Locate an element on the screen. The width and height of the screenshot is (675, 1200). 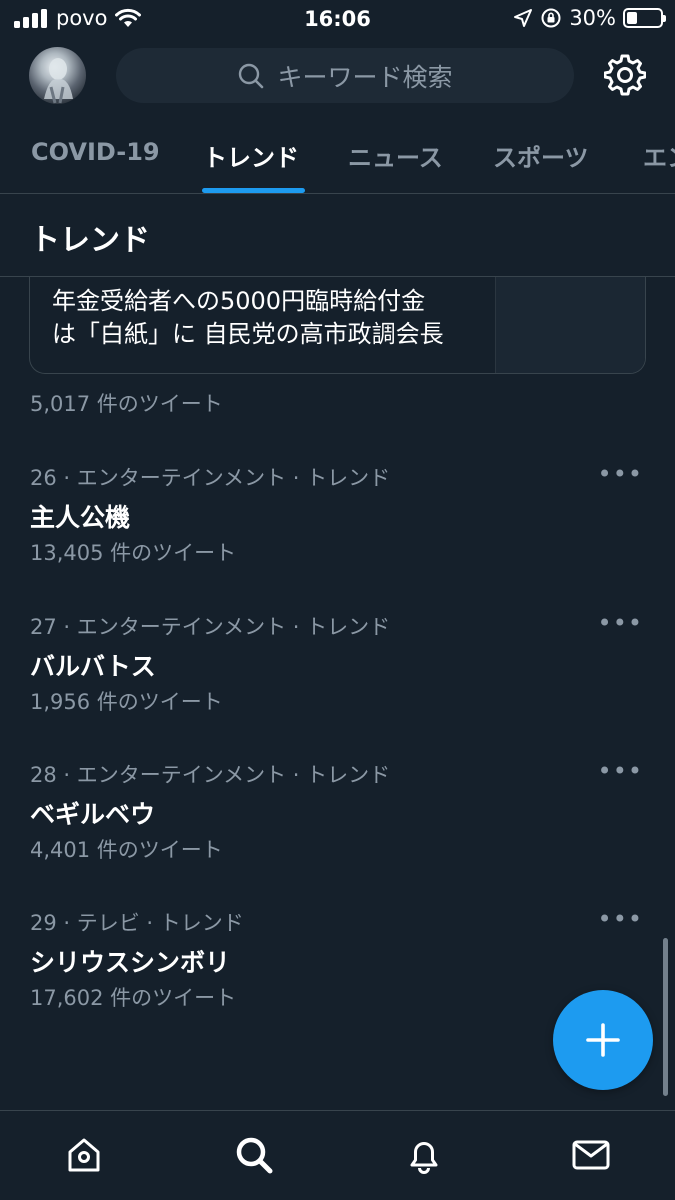
mail-icon is located at coordinates (591, 1155).